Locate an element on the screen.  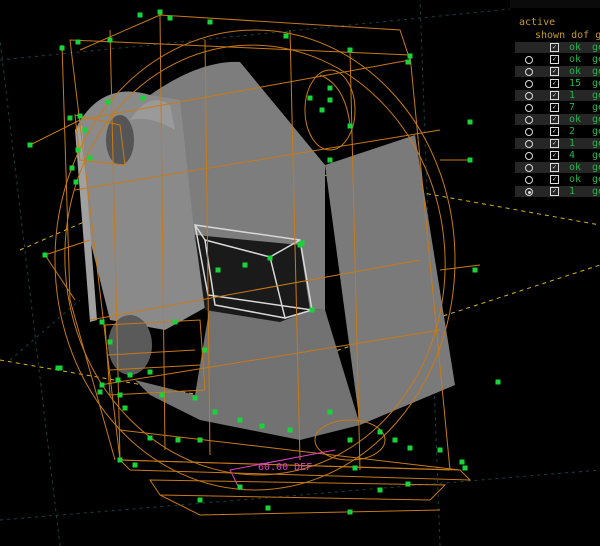
dimension-annotation: 60.00 DEF is located at coordinates (282, 470).